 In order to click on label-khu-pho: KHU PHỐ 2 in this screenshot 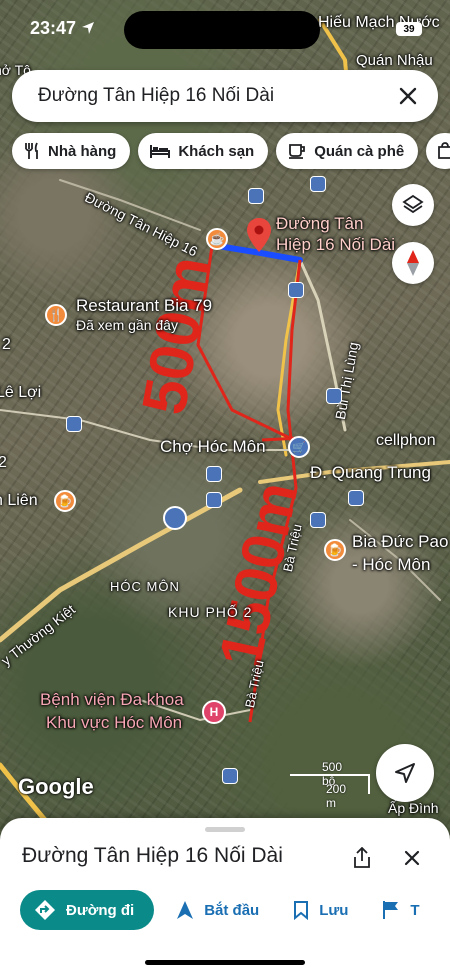, I will do `click(210, 612)`.